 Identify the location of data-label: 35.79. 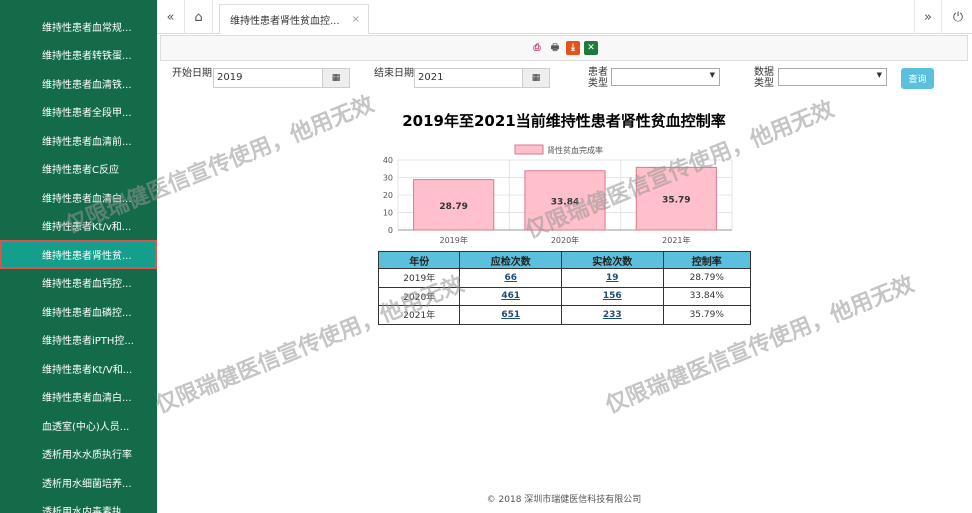
(676, 201).